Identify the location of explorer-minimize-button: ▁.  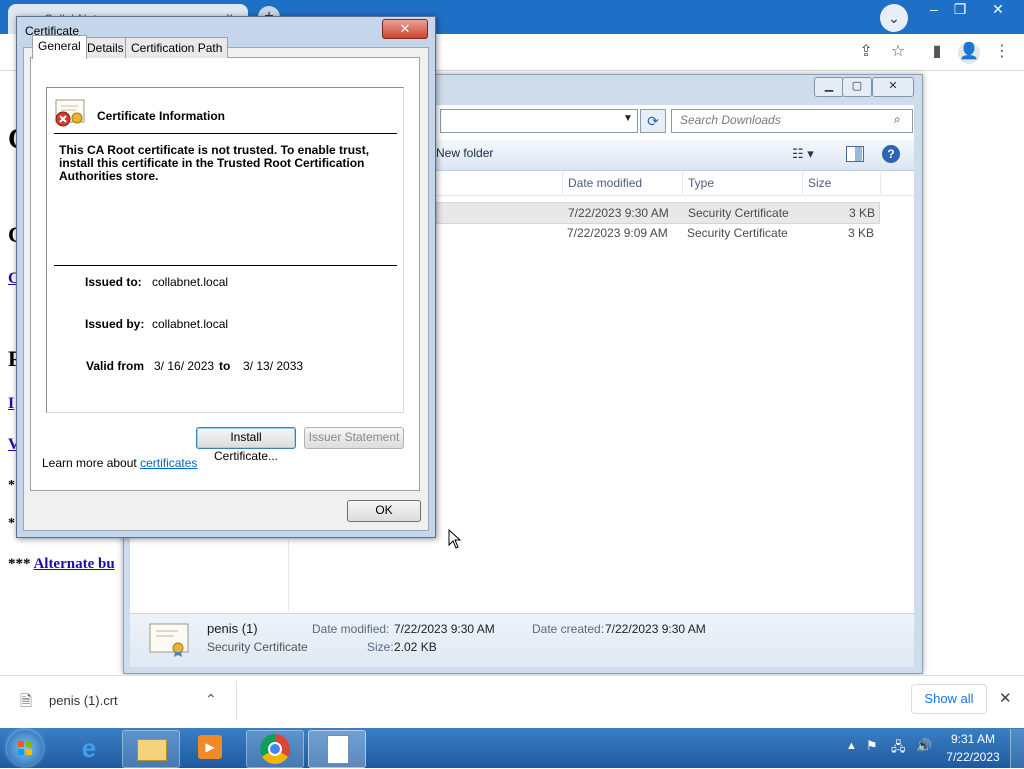
(829, 87).